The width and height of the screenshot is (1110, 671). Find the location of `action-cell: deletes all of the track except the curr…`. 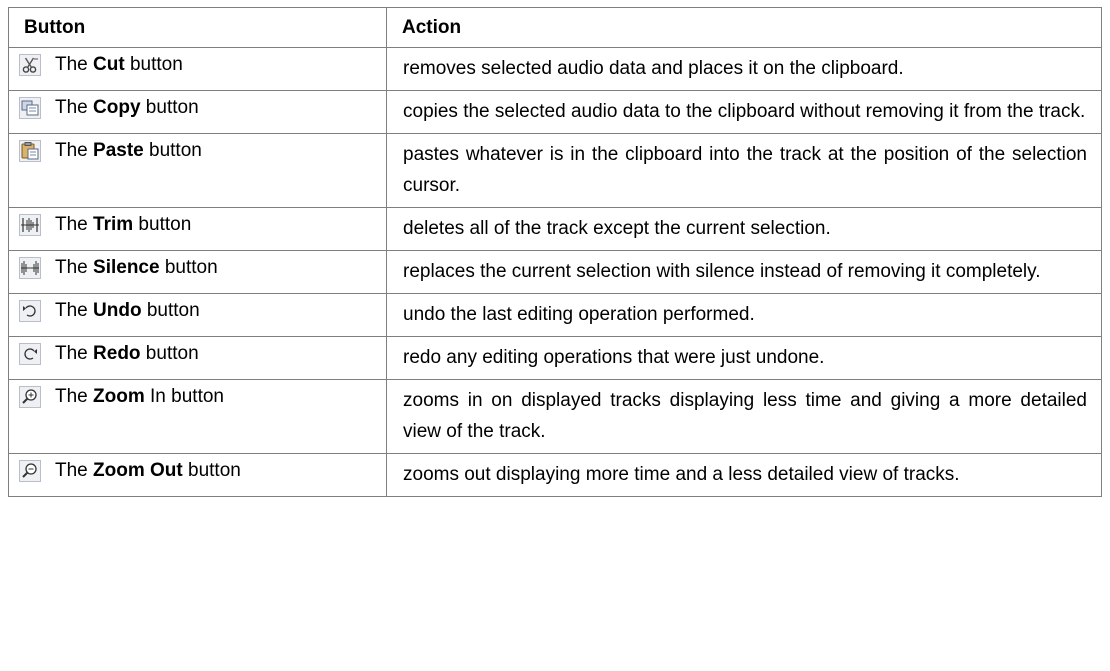

action-cell: deletes all of the track except the curr… is located at coordinates (744, 229).